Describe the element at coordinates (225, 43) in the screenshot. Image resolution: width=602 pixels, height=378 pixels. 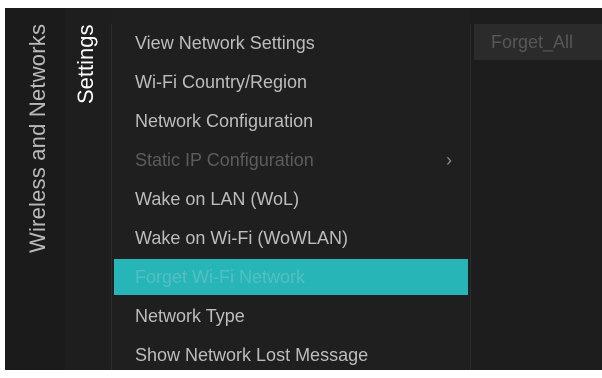
I see `menu-item-label: View Network Settings` at that location.